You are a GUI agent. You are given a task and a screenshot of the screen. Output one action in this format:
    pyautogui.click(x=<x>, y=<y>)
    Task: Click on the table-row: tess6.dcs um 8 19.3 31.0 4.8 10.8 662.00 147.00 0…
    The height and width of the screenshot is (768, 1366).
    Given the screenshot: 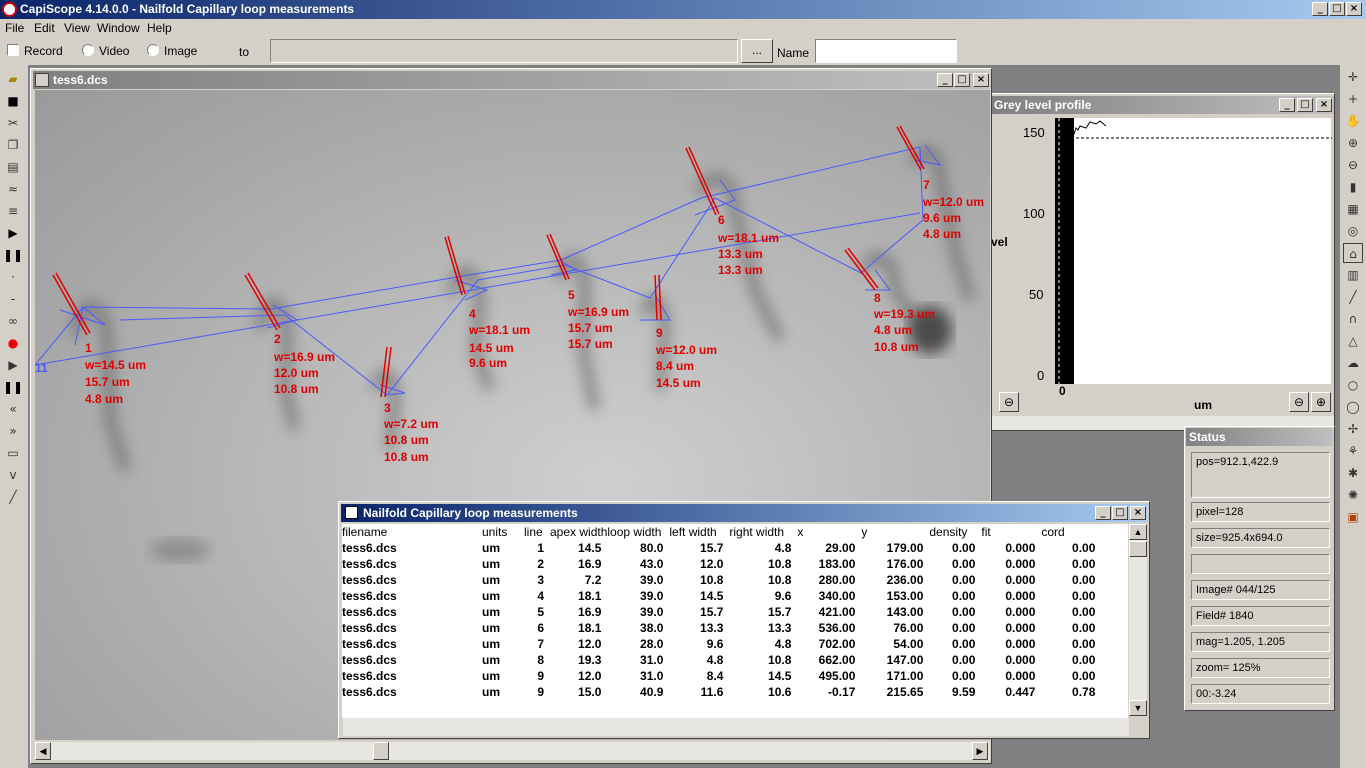 What is the action you would take?
    pyautogui.click(x=721, y=660)
    